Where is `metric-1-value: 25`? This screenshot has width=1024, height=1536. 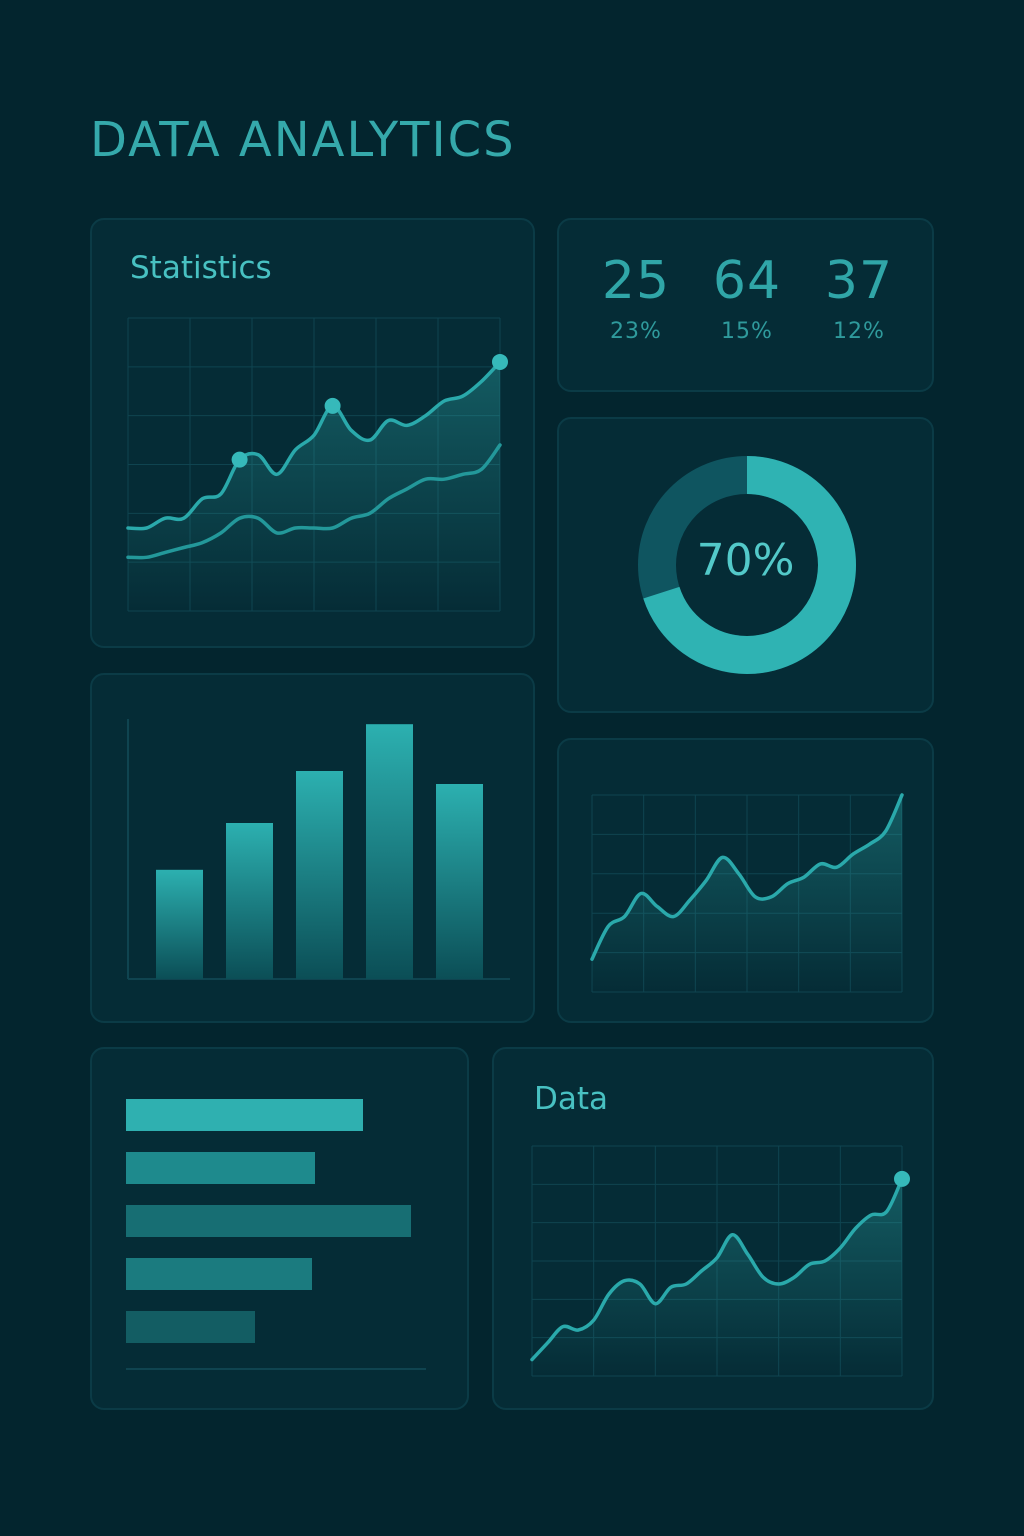
metric-1-value: 25 is located at coordinates (636, 281).